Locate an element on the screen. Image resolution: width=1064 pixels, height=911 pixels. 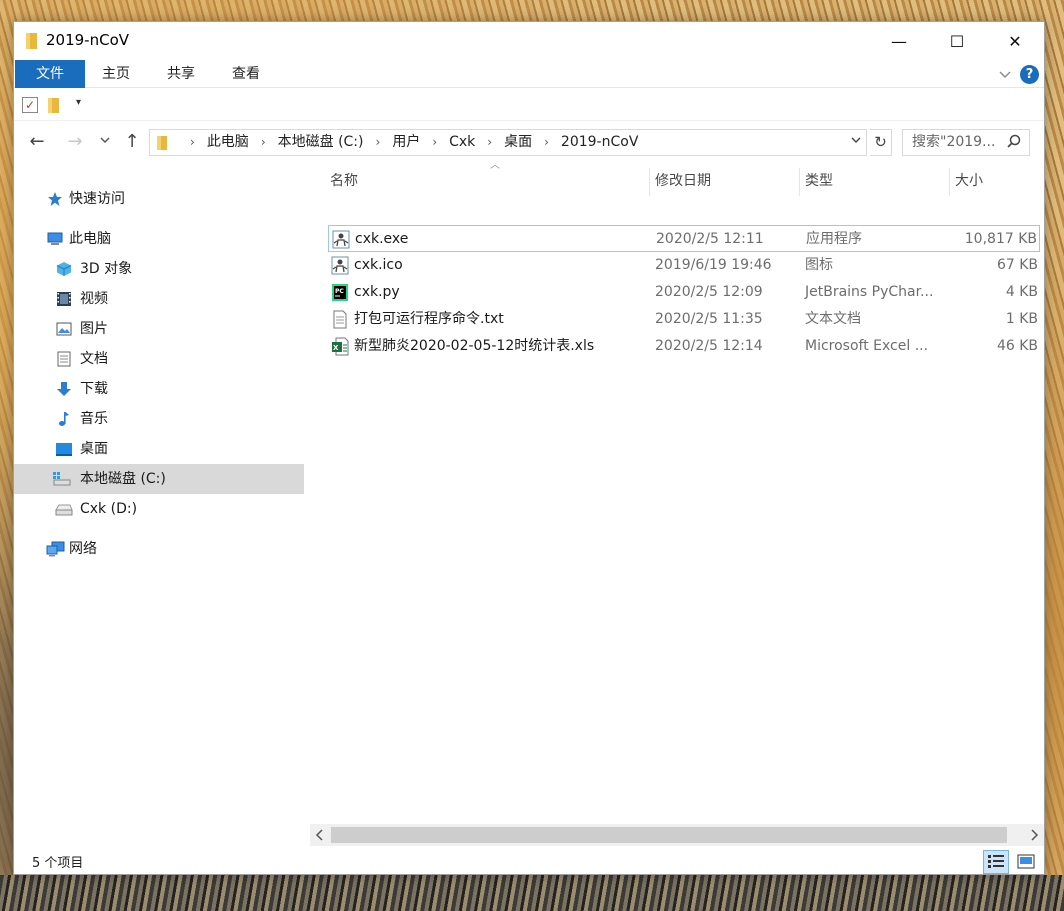
forward-button: → is located at coordinates (75, 142).